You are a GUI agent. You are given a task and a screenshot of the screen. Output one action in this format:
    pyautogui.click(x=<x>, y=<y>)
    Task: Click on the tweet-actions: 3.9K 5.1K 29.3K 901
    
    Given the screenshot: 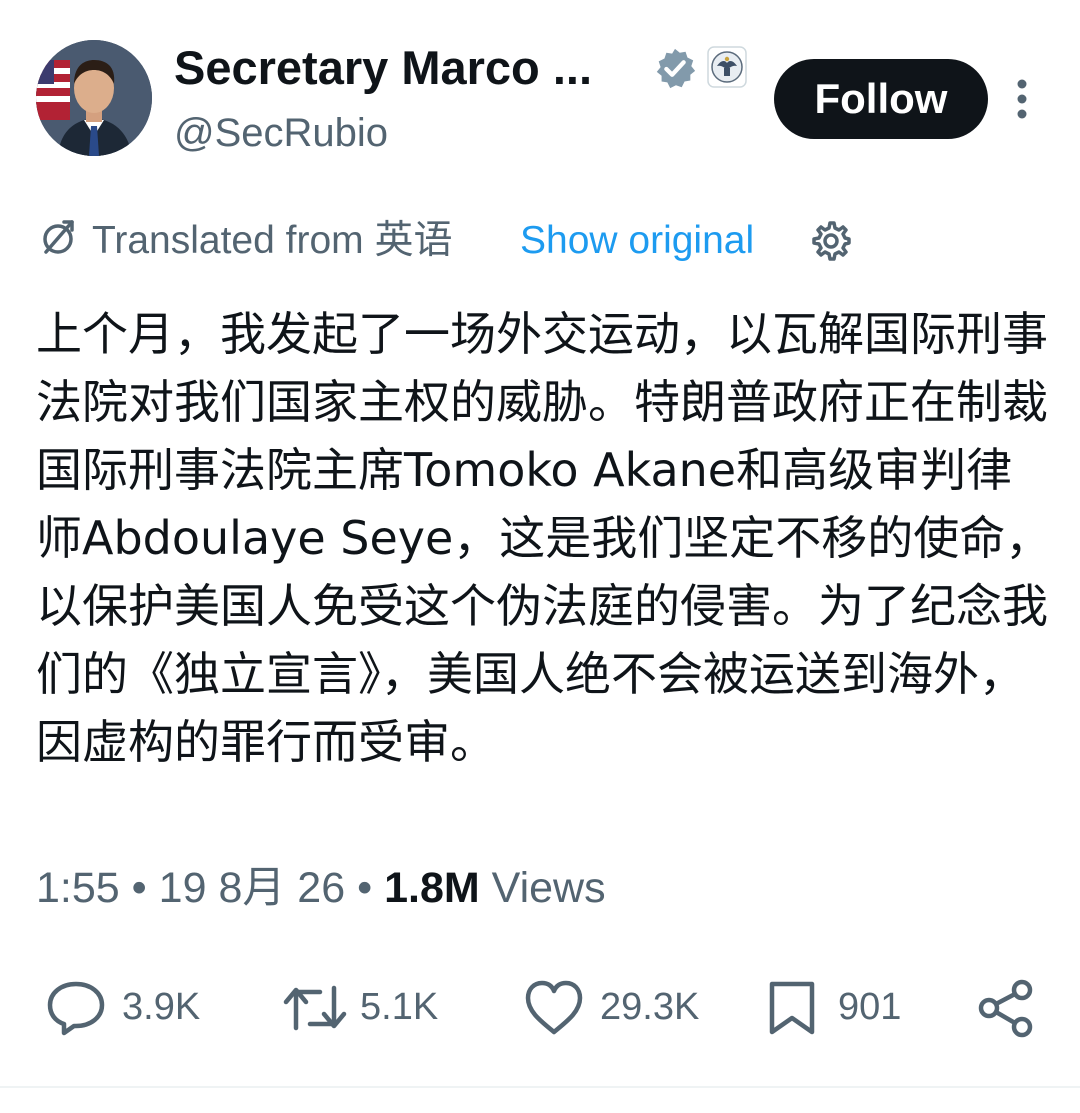 What is the action you would take?
    pyautogui.click(x=540, y=1010)
    